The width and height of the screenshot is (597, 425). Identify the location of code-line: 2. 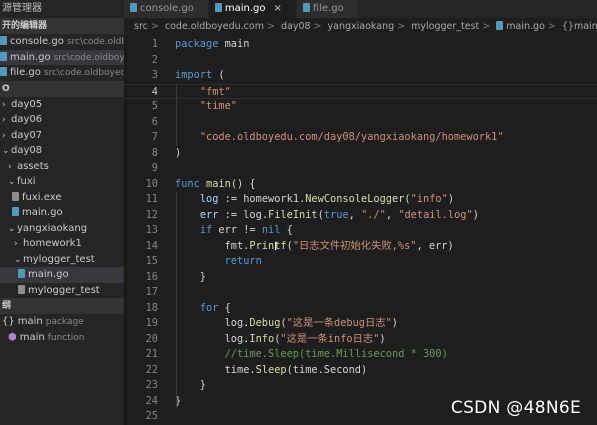
(360, 61).